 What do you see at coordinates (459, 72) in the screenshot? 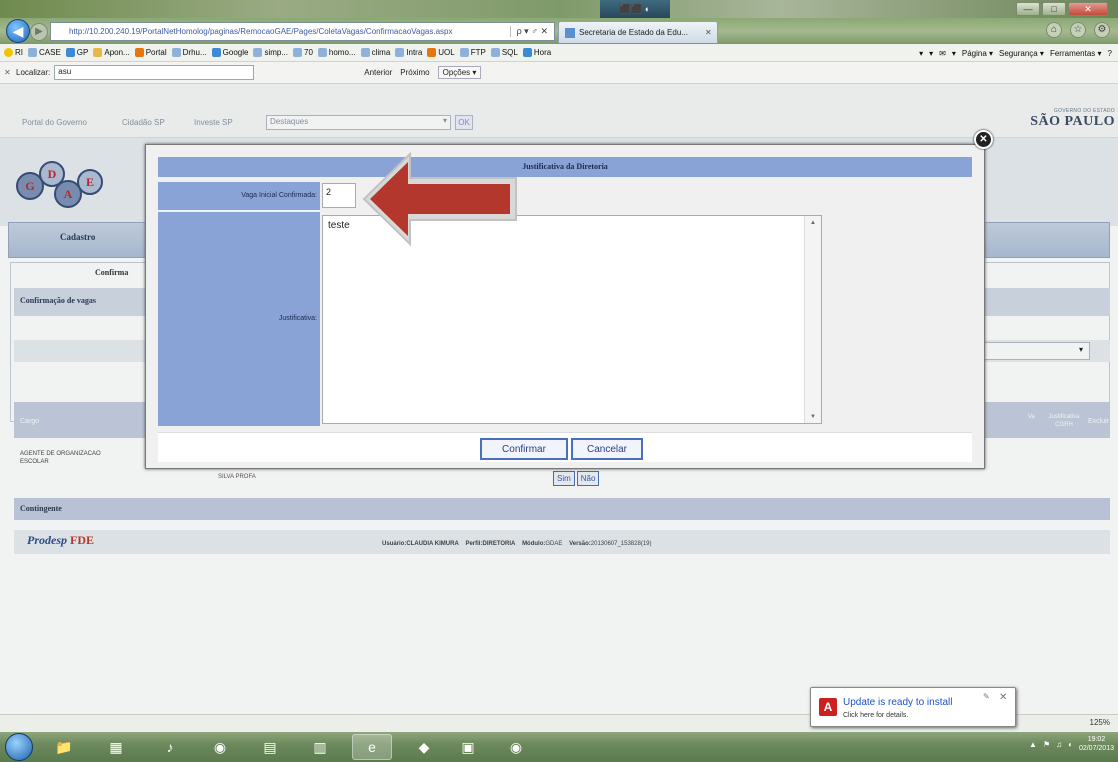
I see `find-options-button: Opções ▾` at bounding box center [459, 72].